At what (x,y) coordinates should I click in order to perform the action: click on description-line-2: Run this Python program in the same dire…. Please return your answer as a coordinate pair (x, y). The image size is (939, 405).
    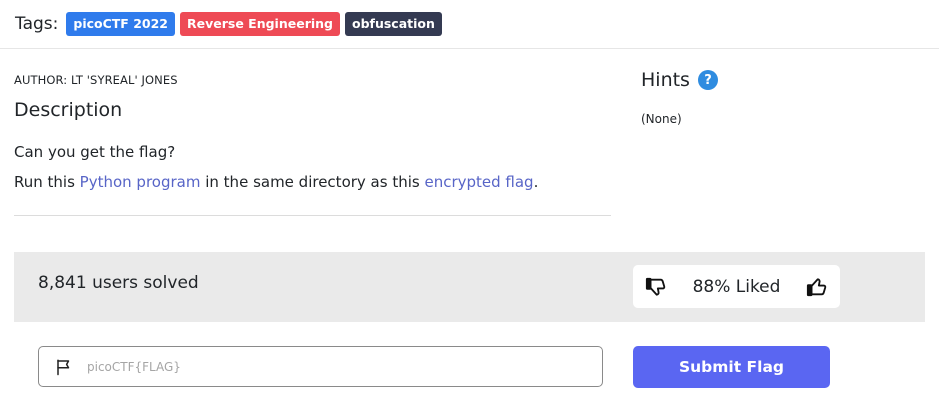
    Looking at the image, I should click on (276, 182).